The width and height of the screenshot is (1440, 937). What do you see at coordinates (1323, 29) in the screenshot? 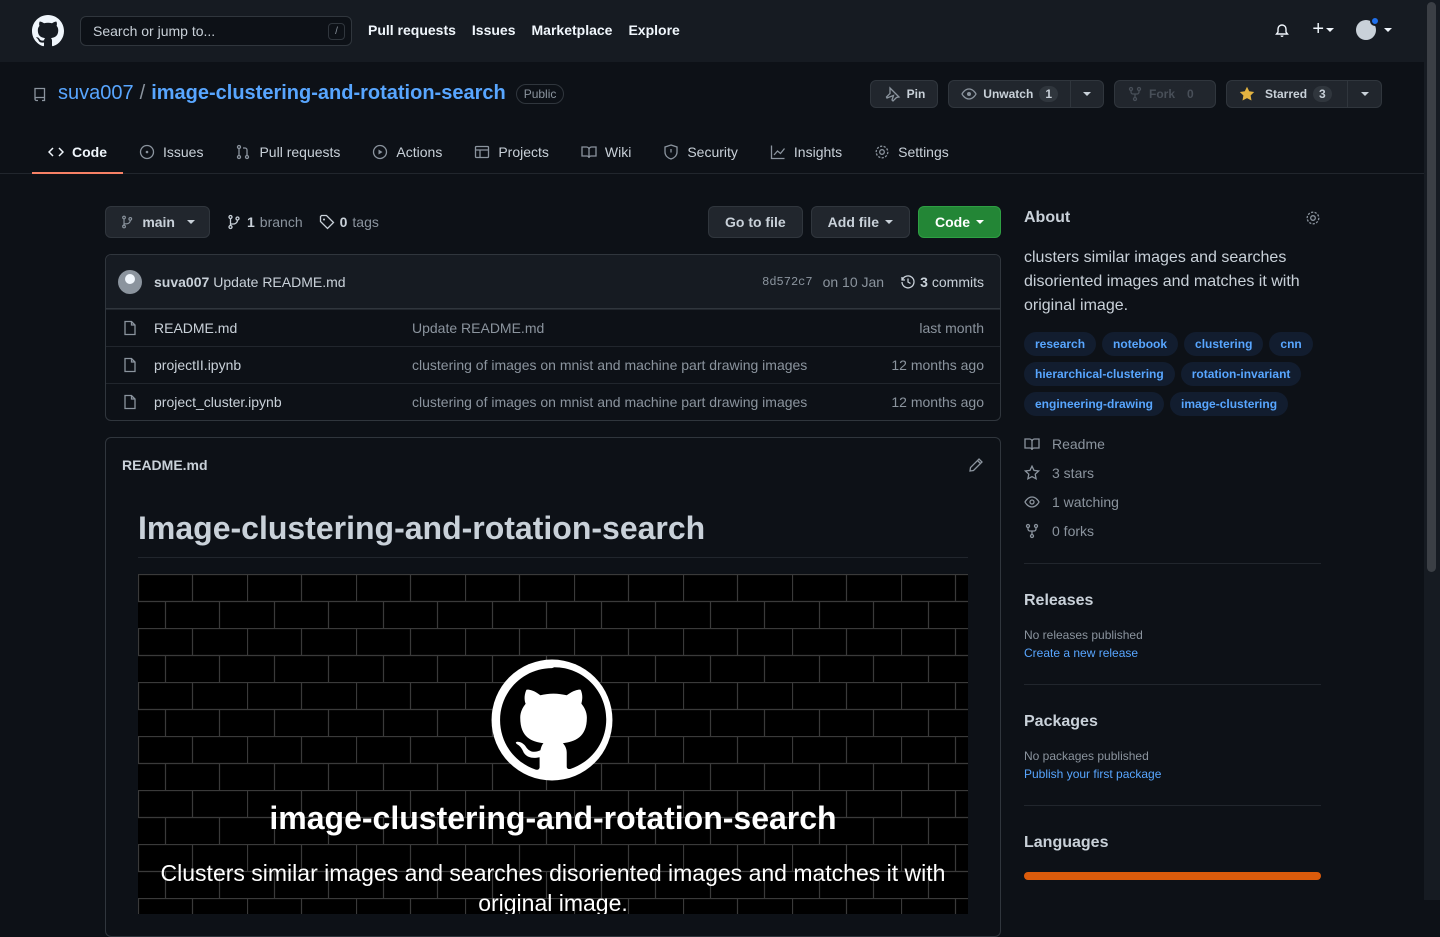
I see `create-new-button: +` at bounding box center [1323, 29].